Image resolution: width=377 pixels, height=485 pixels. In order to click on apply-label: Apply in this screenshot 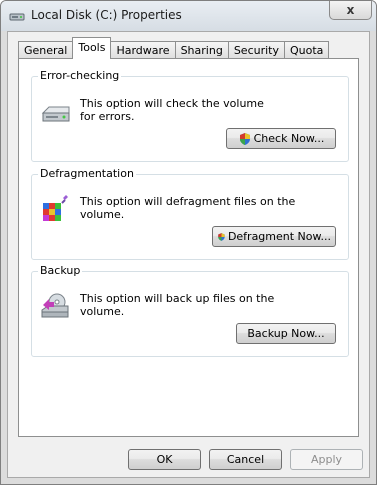, I will do `click(326, 459)`.